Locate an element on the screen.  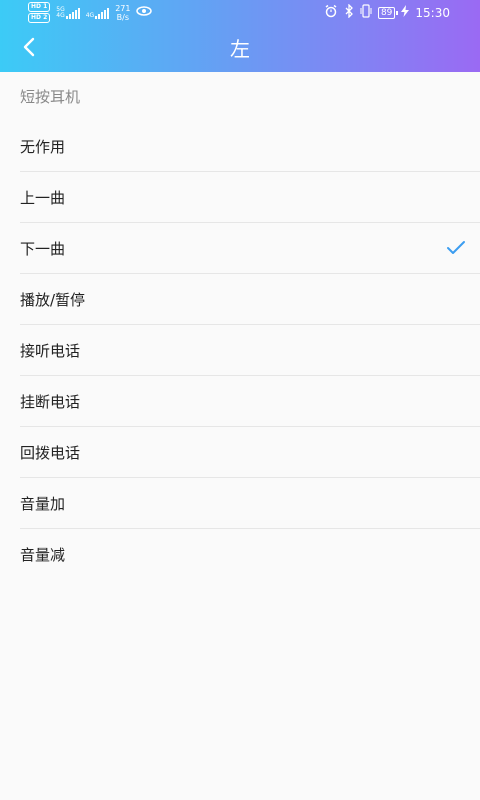
option-volume-down: 音量减 is located at coordinates (240, 554).